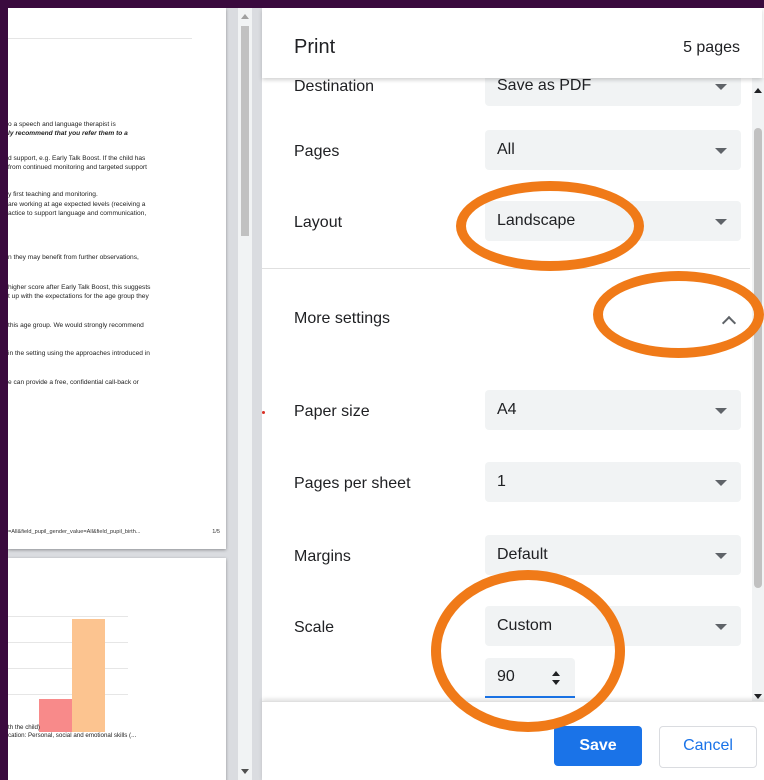  Describe the element at coordinates (322, 556) in the screenshot. I see `margins-label: Margins` at that location.